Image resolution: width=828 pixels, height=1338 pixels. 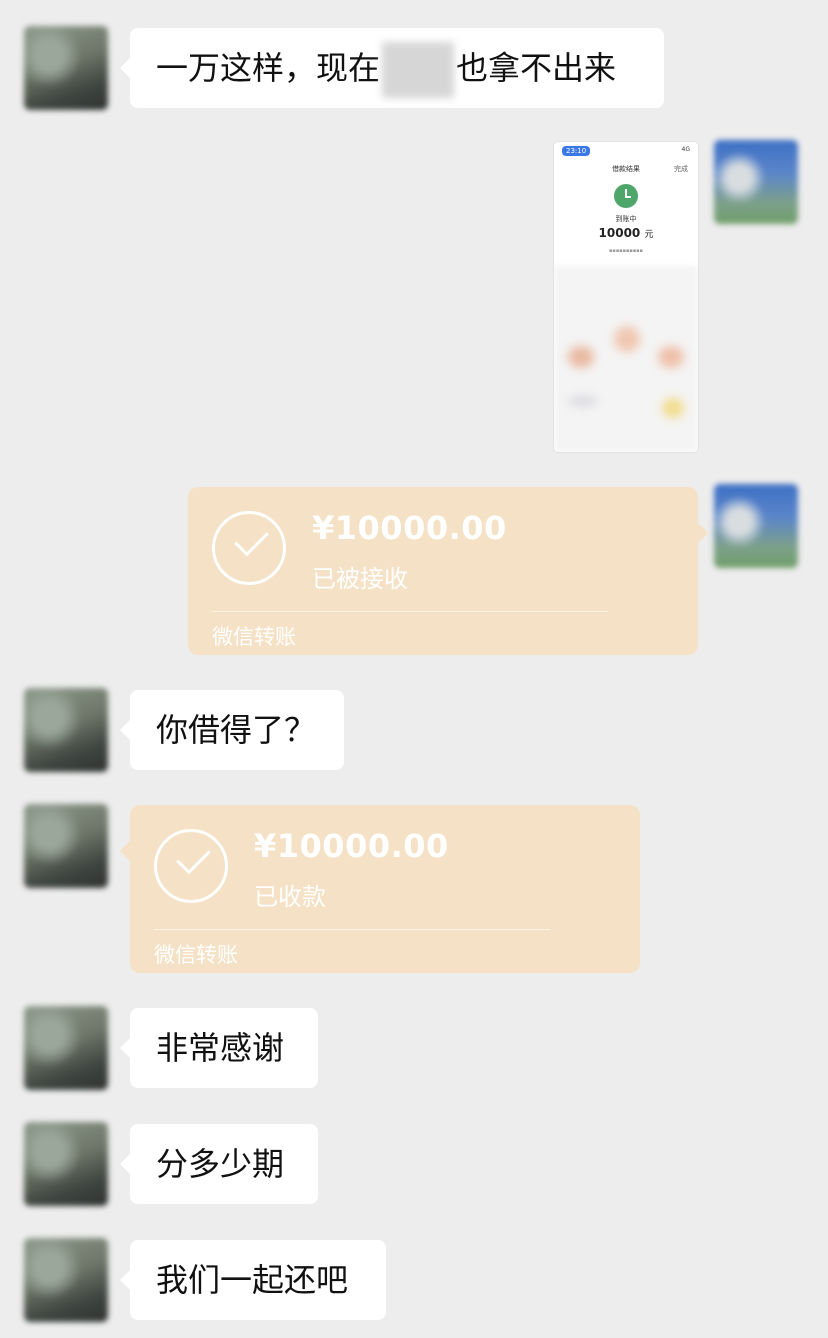 I want to click on message-text: 你借得了？, so click(x=236, y=730).